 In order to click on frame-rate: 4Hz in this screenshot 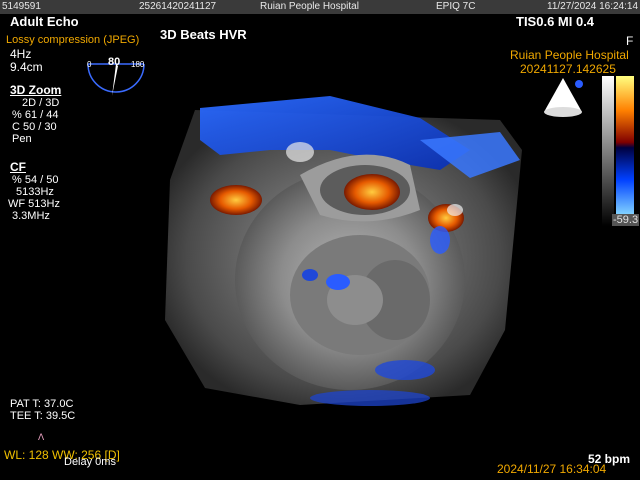, I will do `click(21, 54)`.